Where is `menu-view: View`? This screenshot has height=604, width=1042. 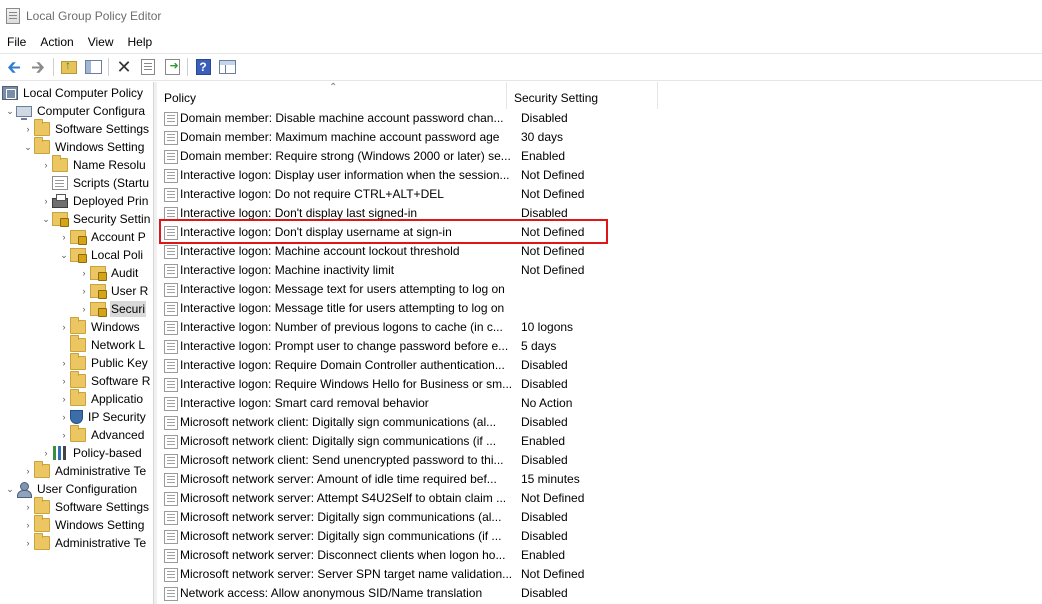
menu-view: View is located at coordinates (101, 42).